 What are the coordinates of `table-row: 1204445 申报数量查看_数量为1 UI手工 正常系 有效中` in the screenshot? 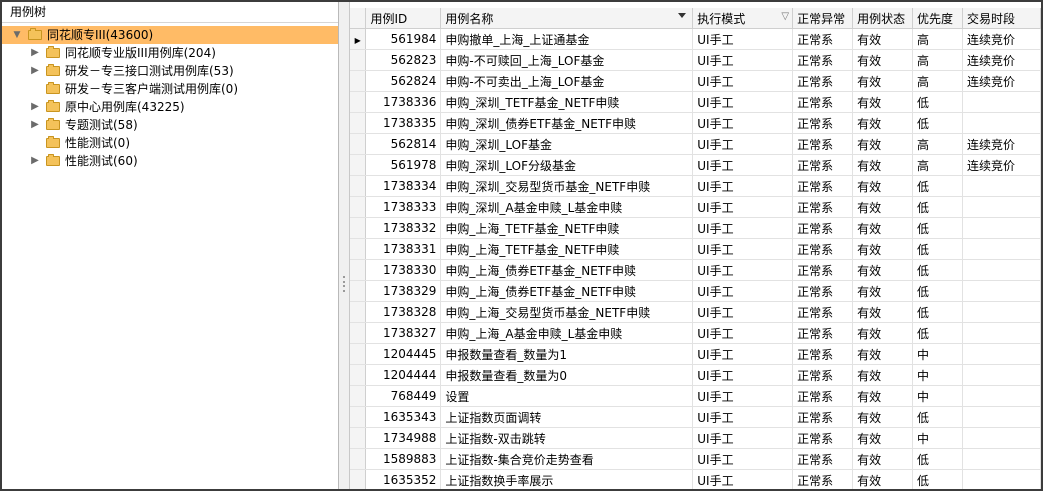 It's located at (695, 354).